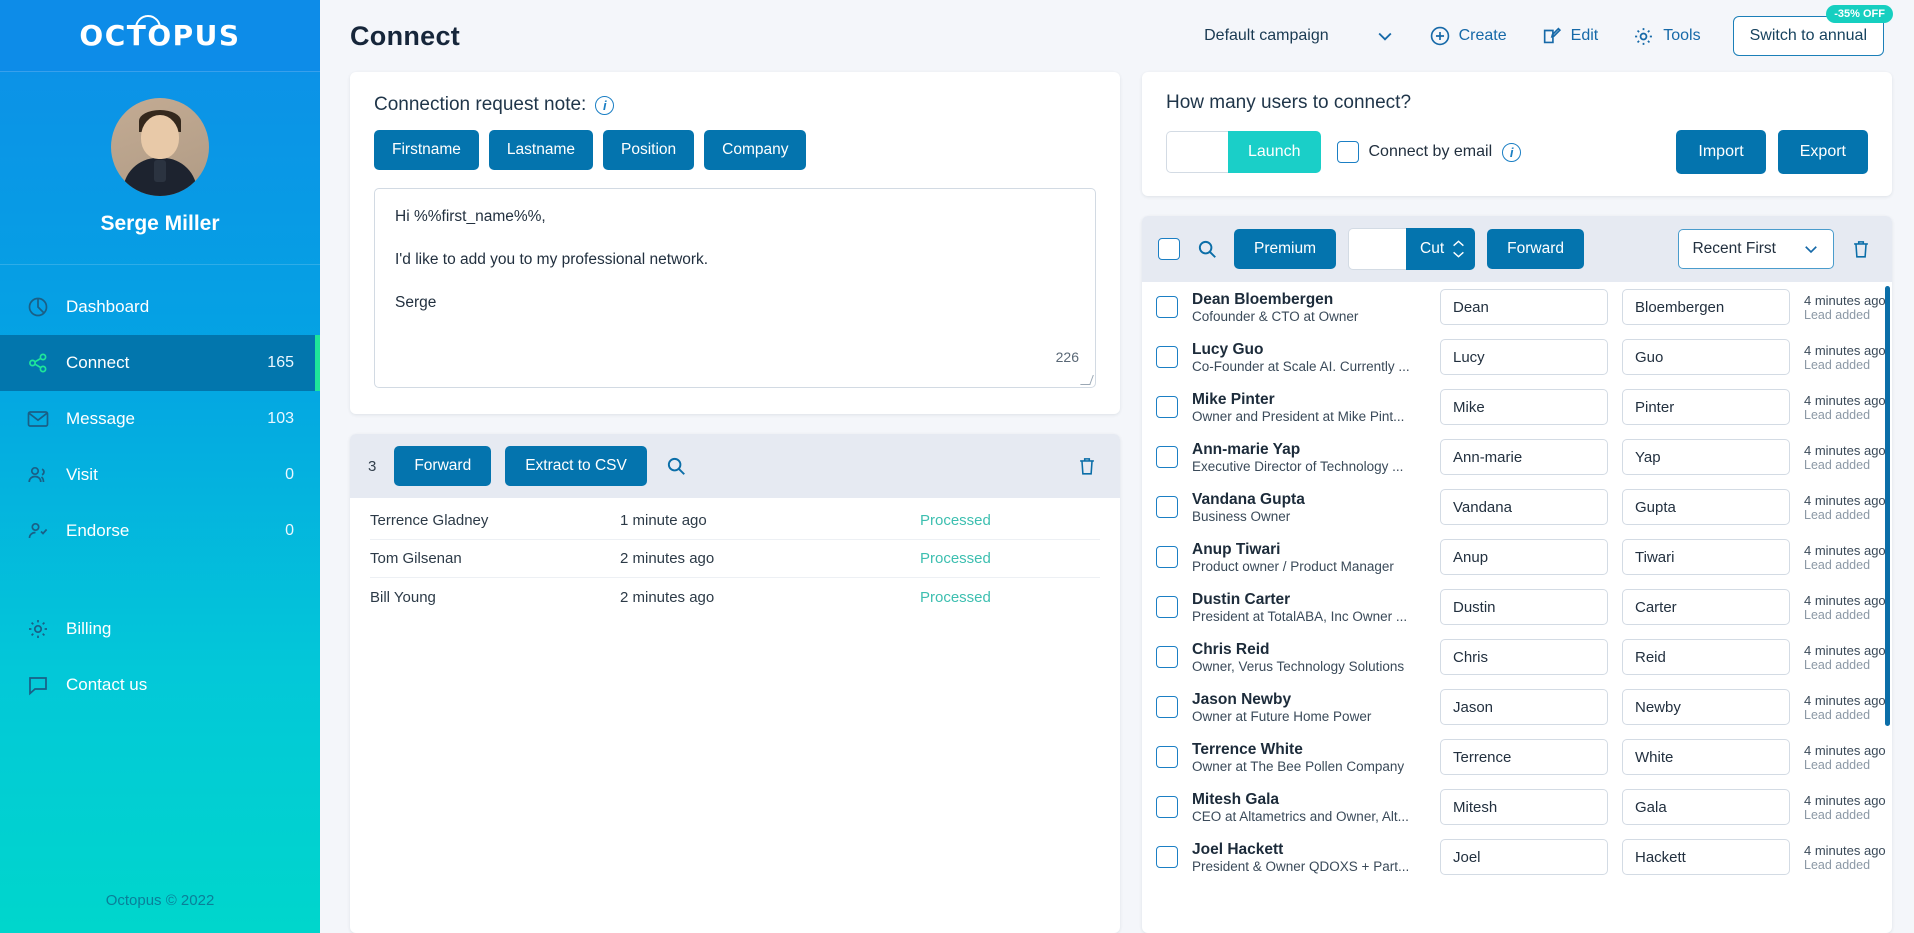 This screenshot has height=933, width=1914. I want to click on switch-to-annual-button: -35% OFF Switch to annual, so click(1812, 30).